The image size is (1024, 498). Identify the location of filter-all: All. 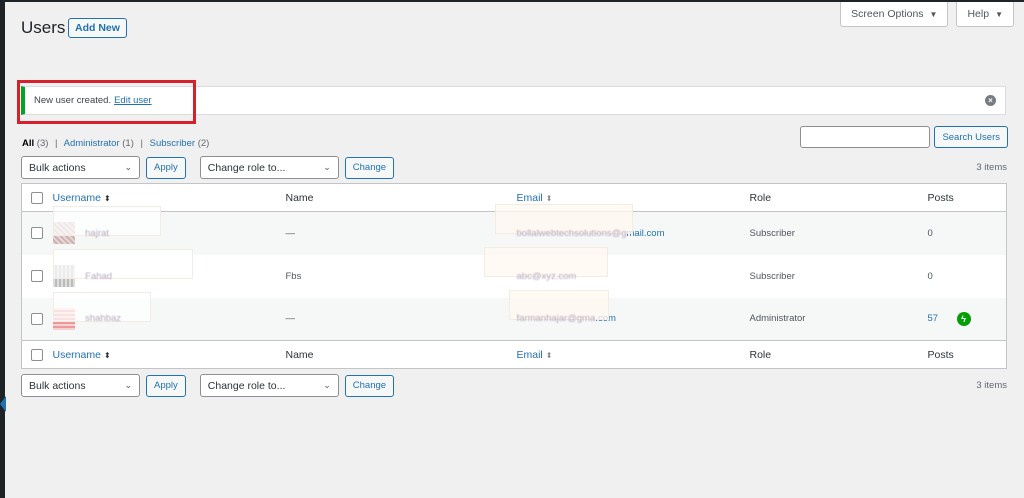
(28, 143).